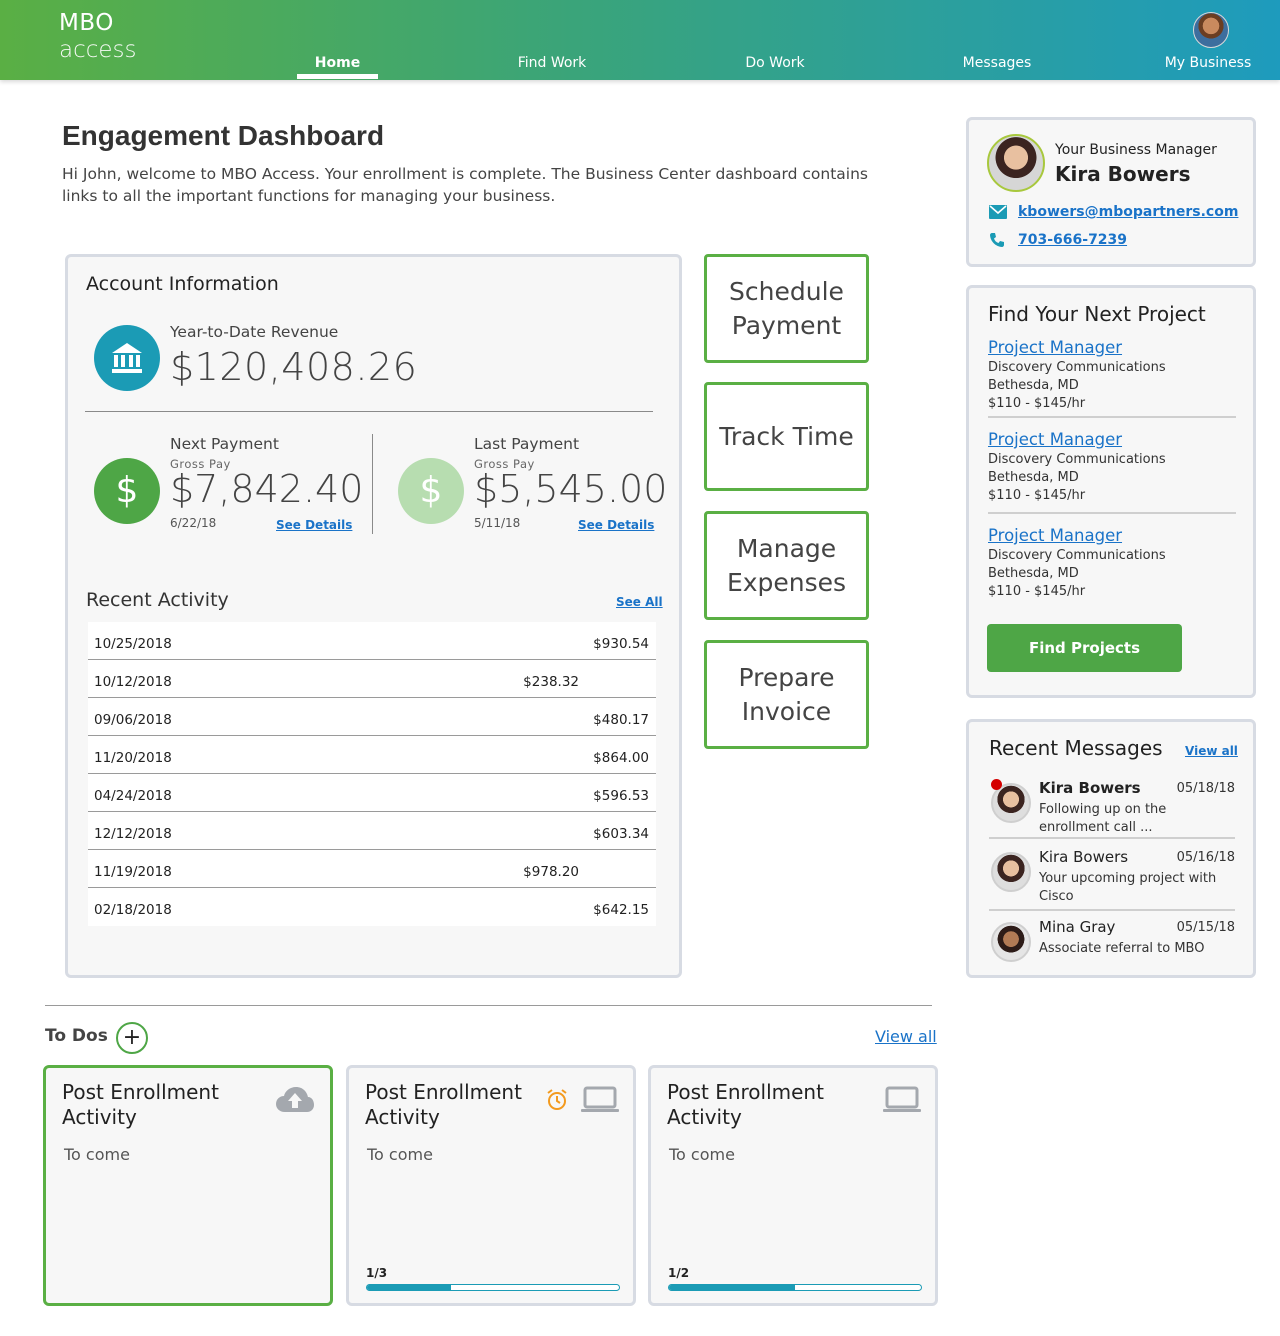  What do you see at coordinates (786, 308) in the screenshot?
I see `schedule-payment-button: Schedule Payment` at bounding box center [786, 308].